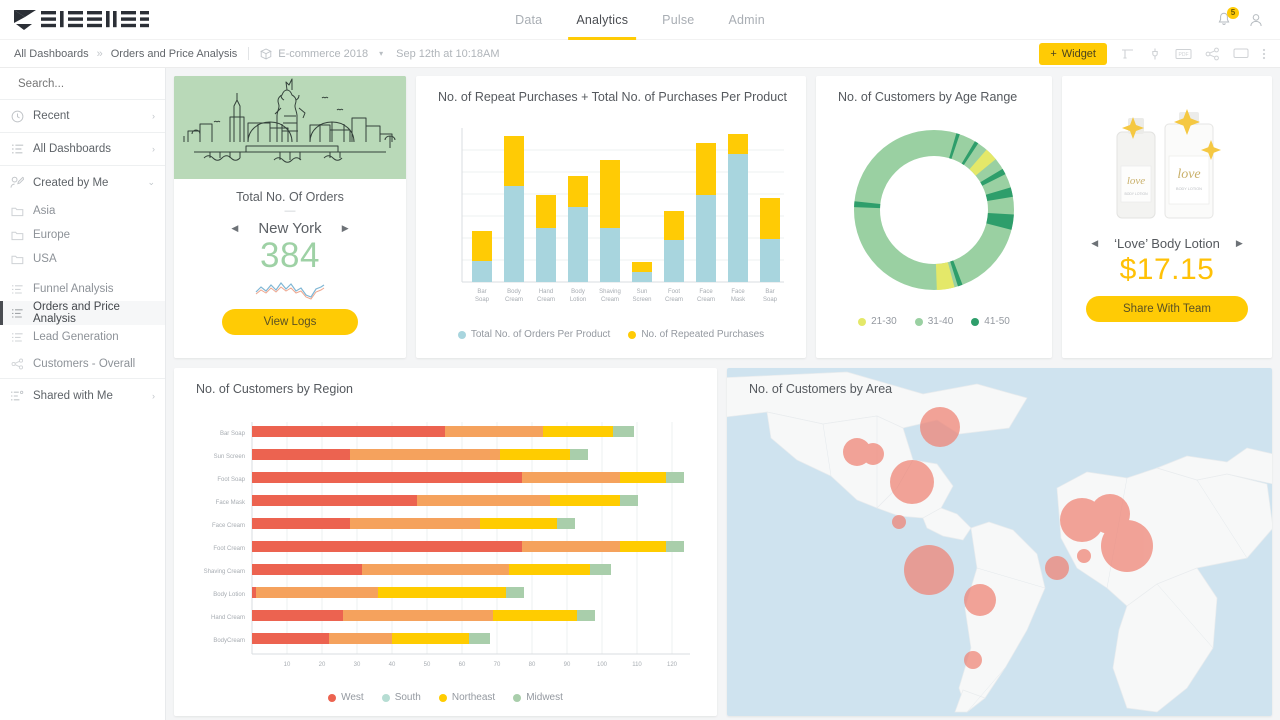 This screenshot has height=720, width=1280. Describe the element at coordinates (82, 235) in the screenshot. I see `sidebar-item-europe: Europe` at that location.